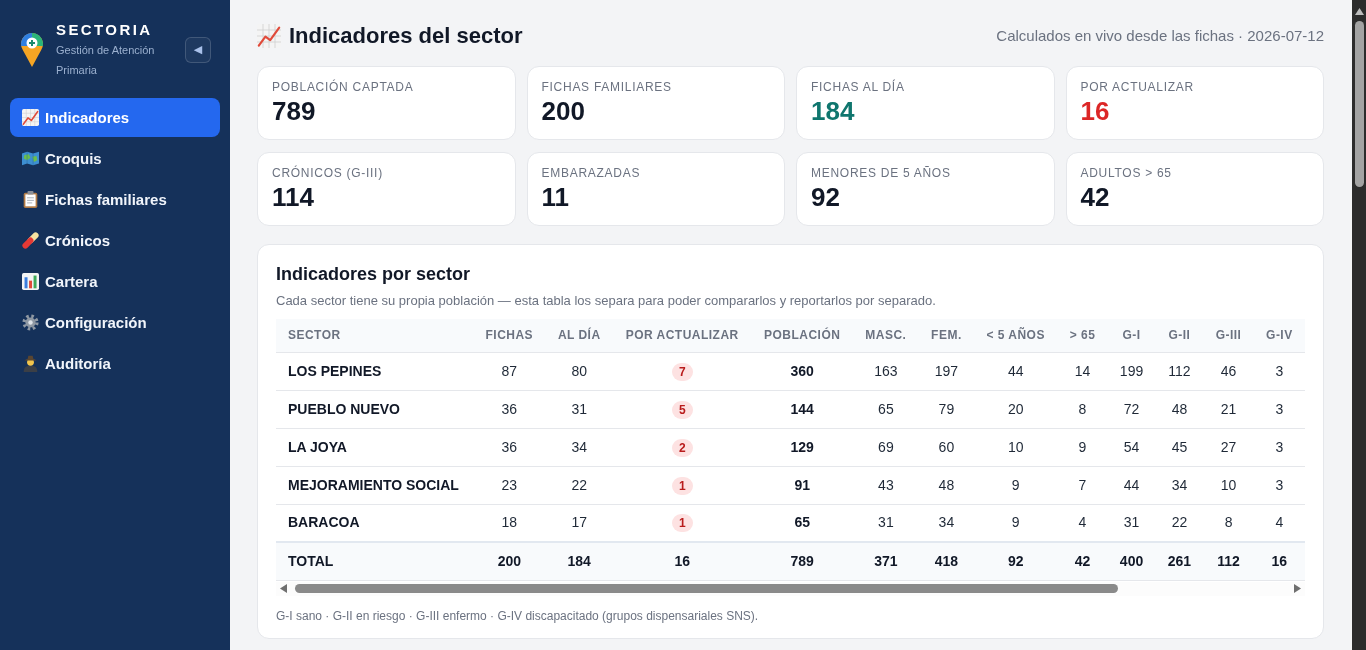 This screenshot has width=1366, height=650. Describe the element at coordinates (30, 240) in the screenshot. I see `pill-icon` at that location.